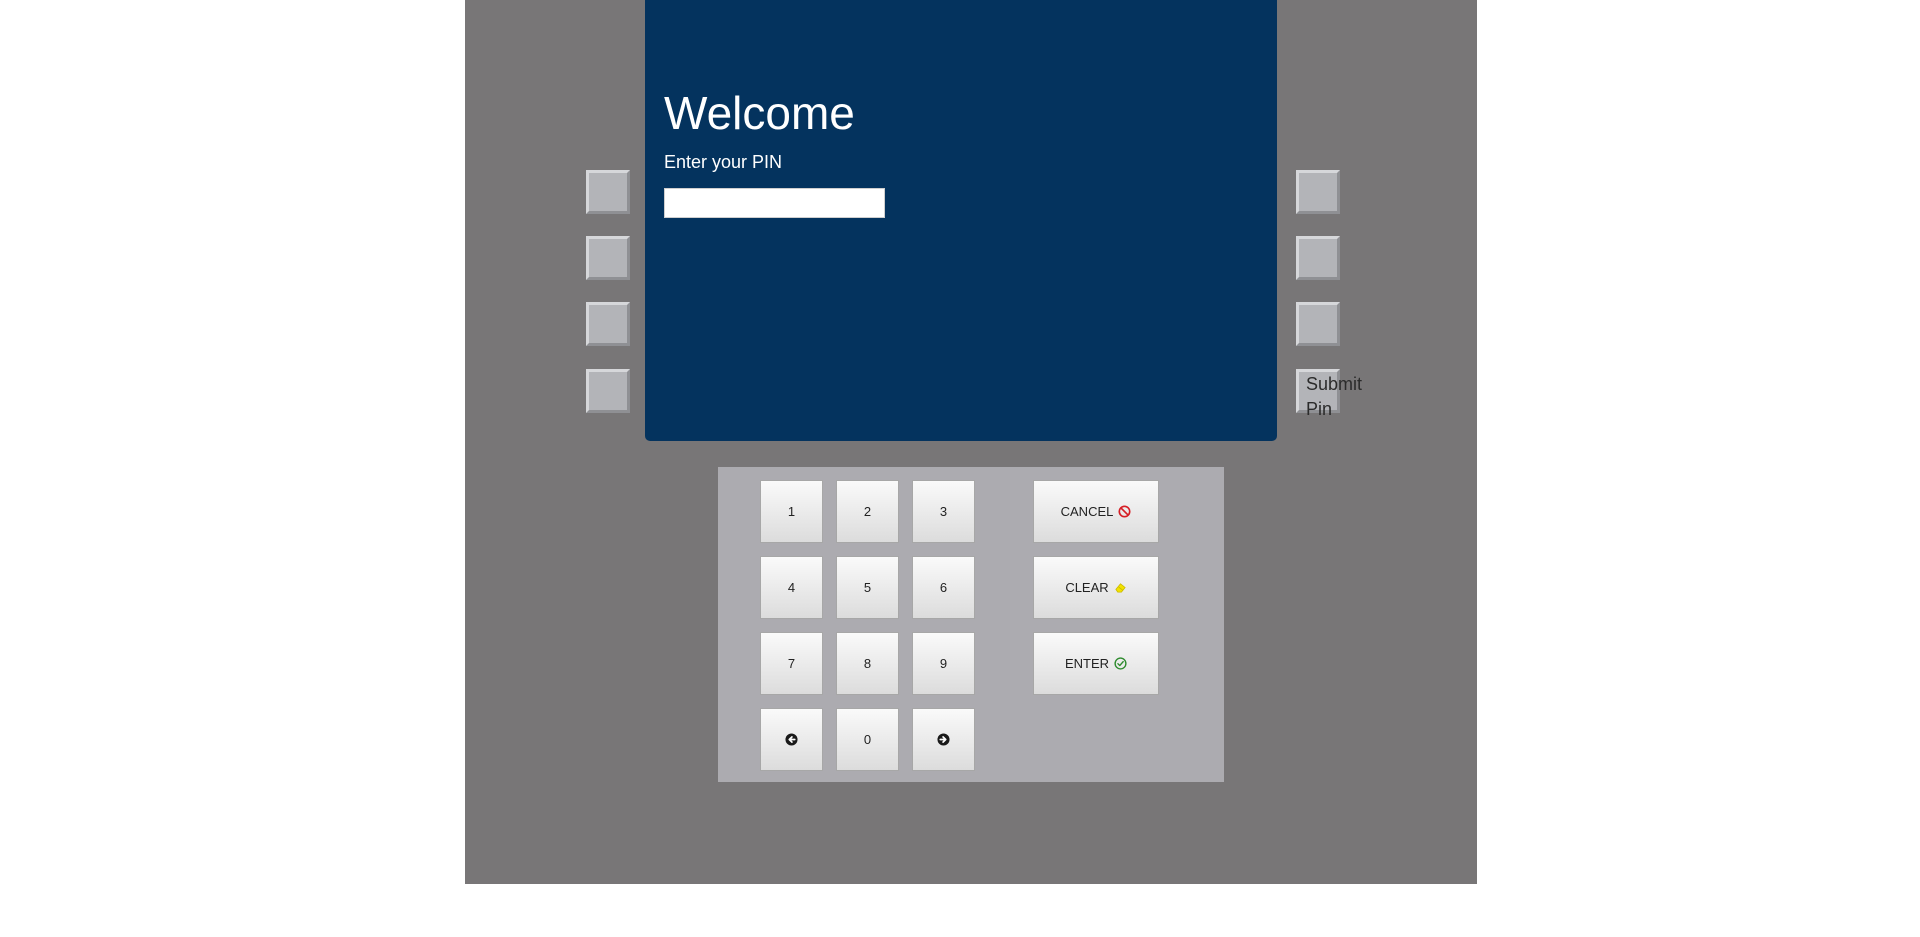 This screenshot has width=1920, height=937. What do you see at coordinates (791, 511) in the screenshot?
I see `key-1: 1` at bounding box center [791, 511].